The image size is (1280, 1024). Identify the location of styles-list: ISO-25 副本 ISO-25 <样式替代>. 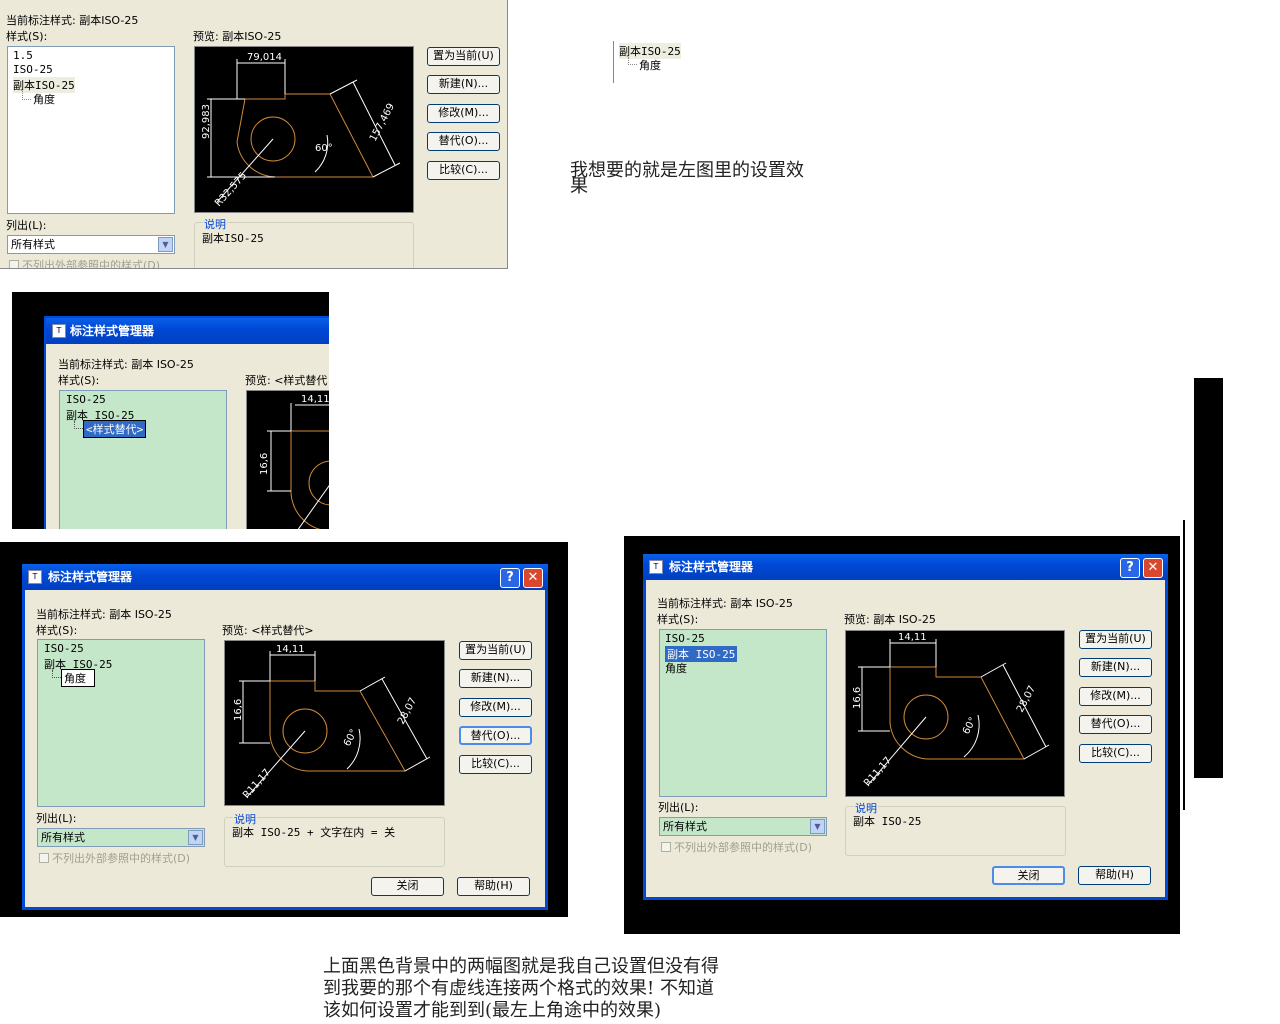
(143, 459).